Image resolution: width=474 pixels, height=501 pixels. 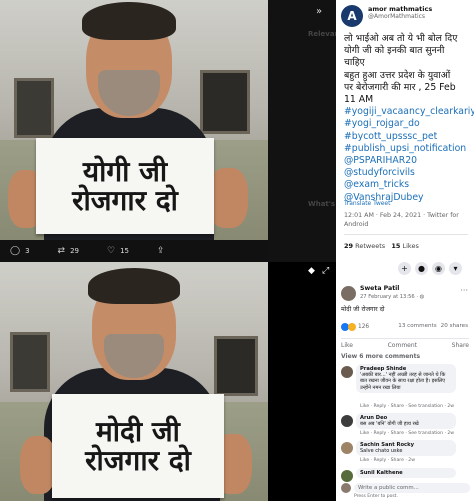 I want to click on share-icon: ⇪, so click(x=161, y=251).